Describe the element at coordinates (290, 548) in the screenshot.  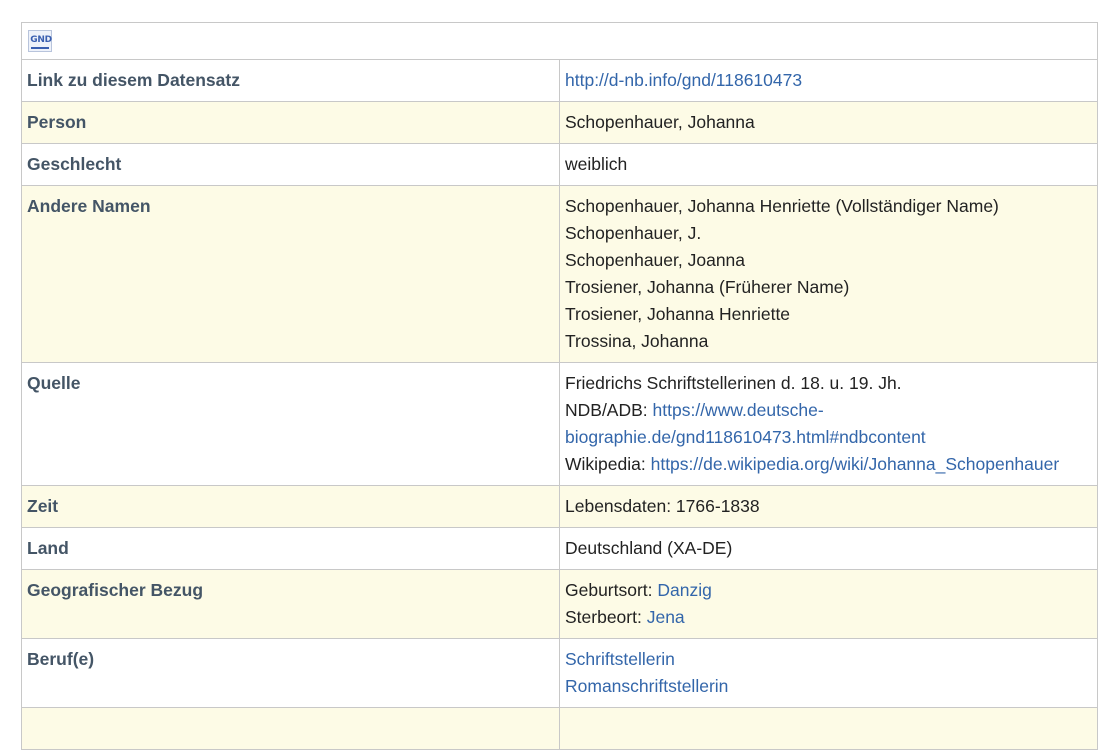
I see `row-label: Land` at that location.